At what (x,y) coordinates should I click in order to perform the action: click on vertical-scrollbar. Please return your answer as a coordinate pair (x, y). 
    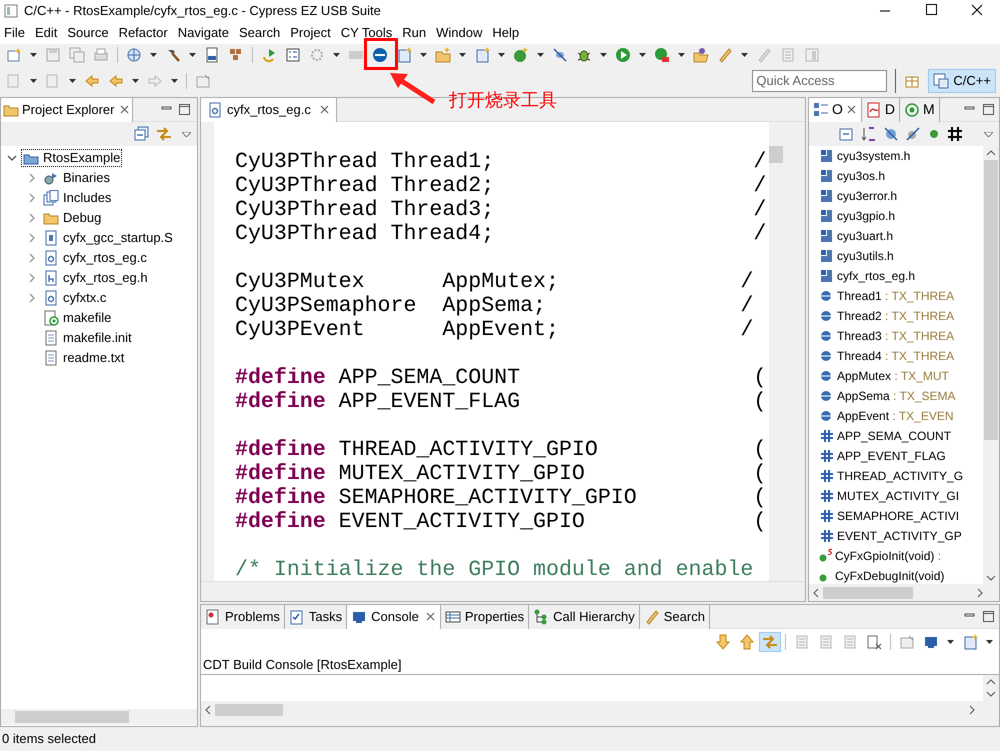
    Looking at the image, I should click on (991, 688).